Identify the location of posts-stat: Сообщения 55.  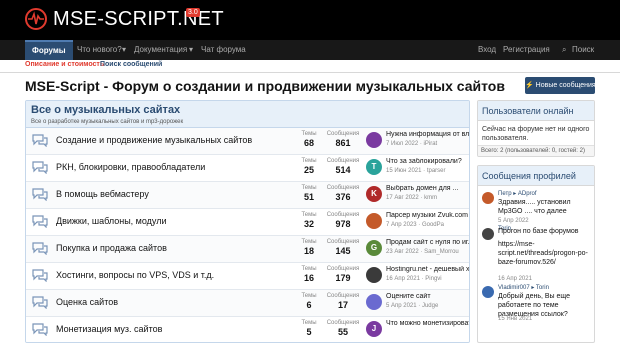
(343, 328).